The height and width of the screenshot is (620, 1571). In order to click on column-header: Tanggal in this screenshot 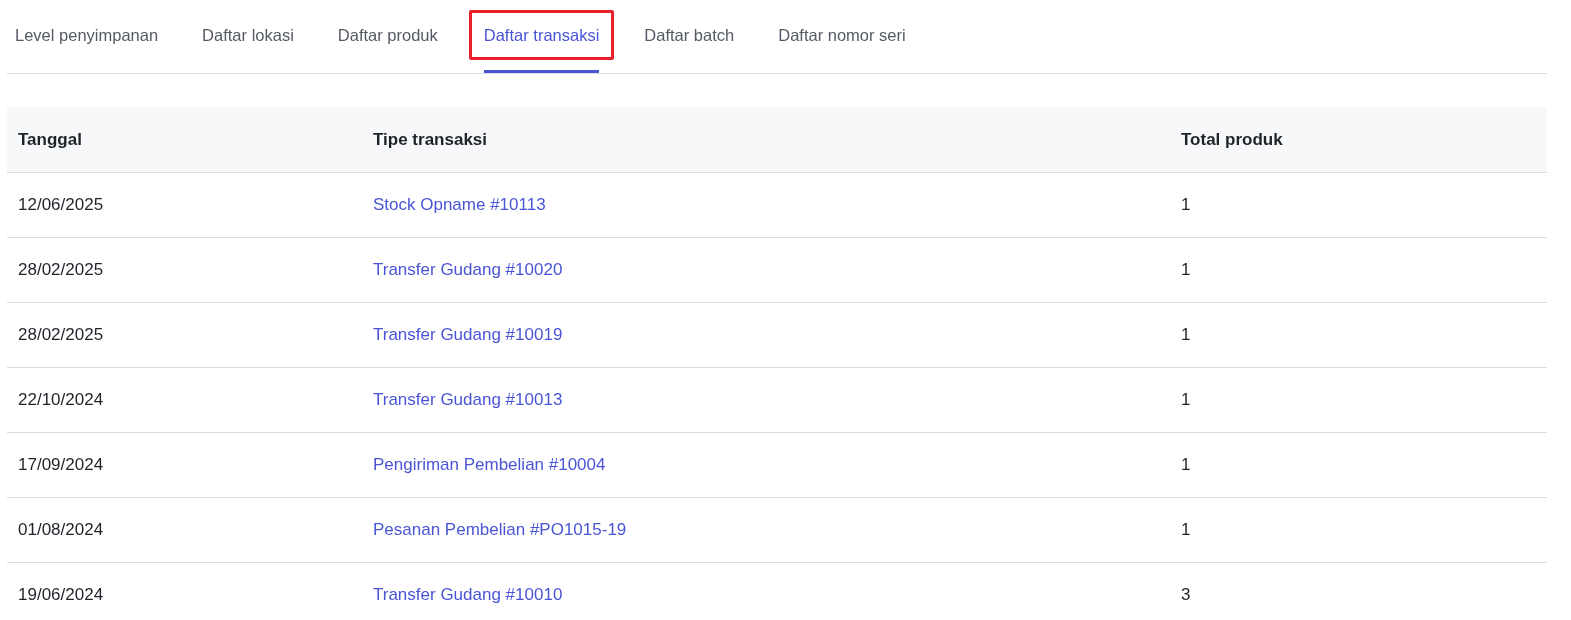, I will do `click(49, 139)`.